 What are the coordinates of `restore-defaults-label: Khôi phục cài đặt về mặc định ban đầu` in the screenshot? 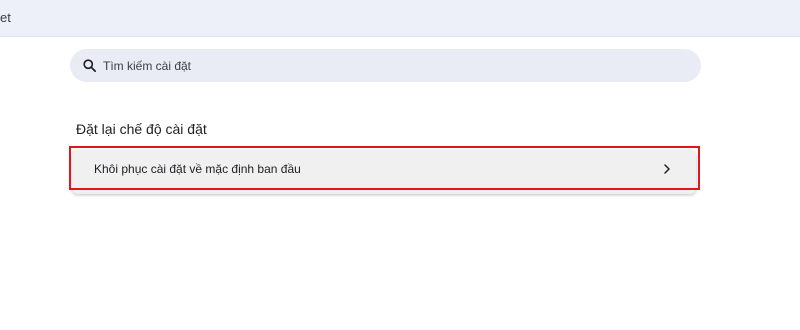 It's located at (197, 169).